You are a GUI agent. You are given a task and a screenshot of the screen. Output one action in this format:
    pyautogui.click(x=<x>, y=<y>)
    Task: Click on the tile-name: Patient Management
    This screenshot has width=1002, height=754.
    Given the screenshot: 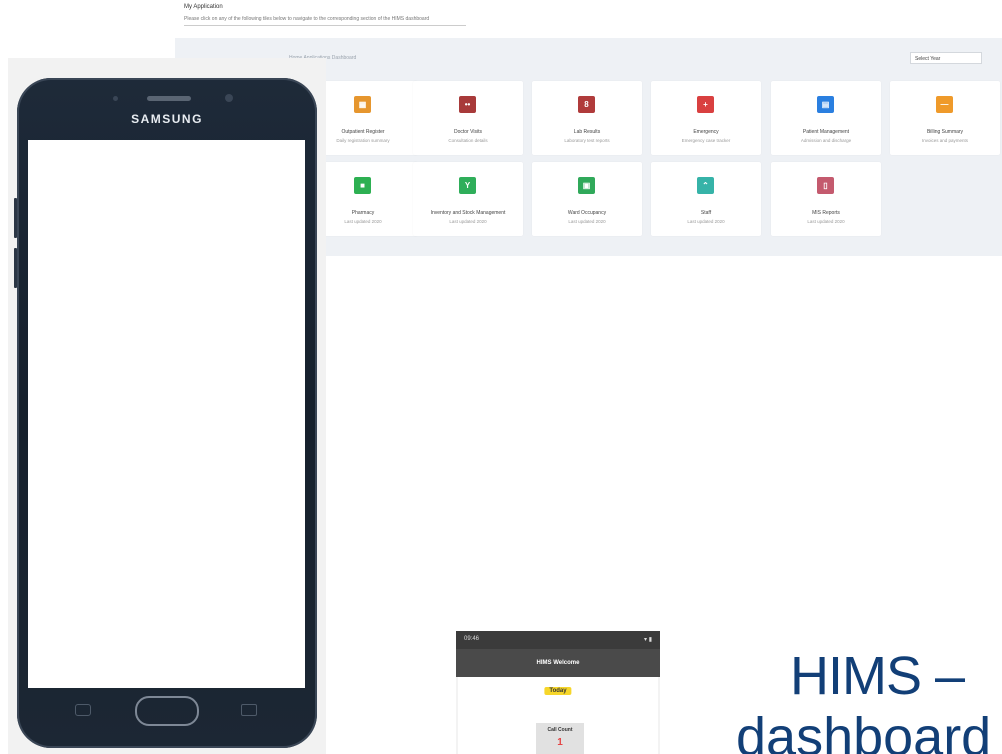 What is the action you would take?
    pyautogui.click(x=826, y=132)
    